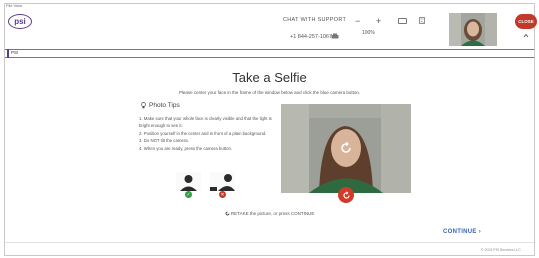  I want to click on webcam-preview-thumbnail, so click(473, 29).